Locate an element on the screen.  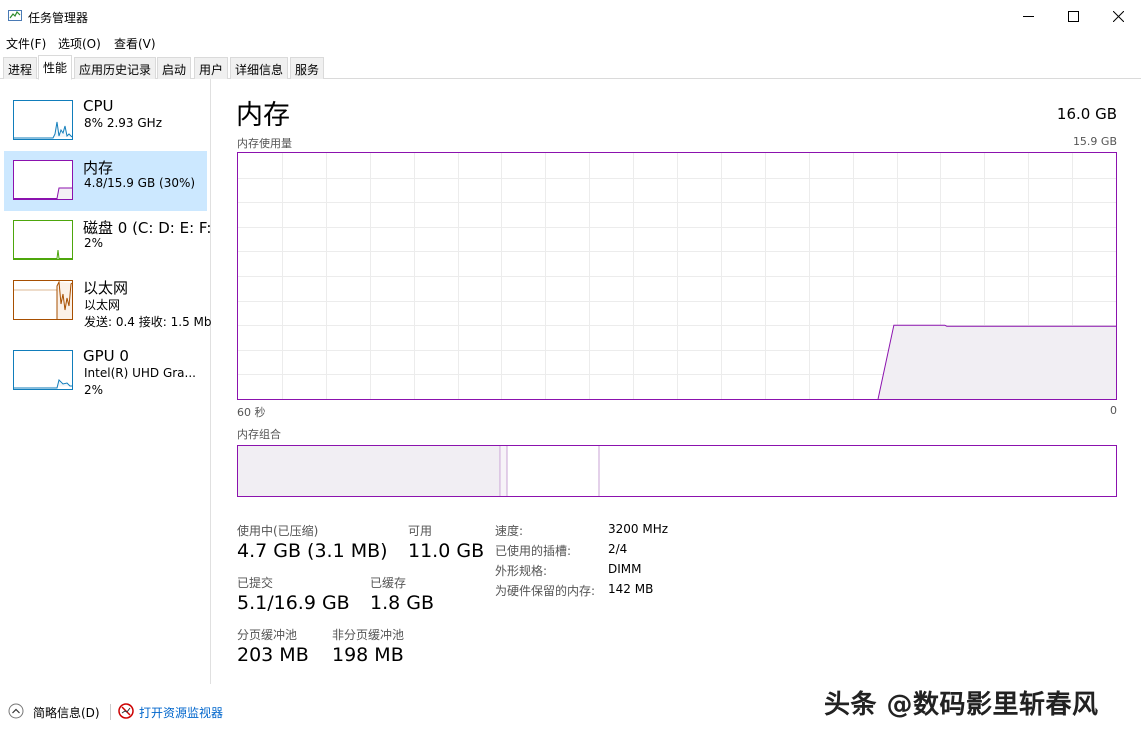
hardware-reserved-label: 为硬件保留的内存: is located at coordinates (545, 591).